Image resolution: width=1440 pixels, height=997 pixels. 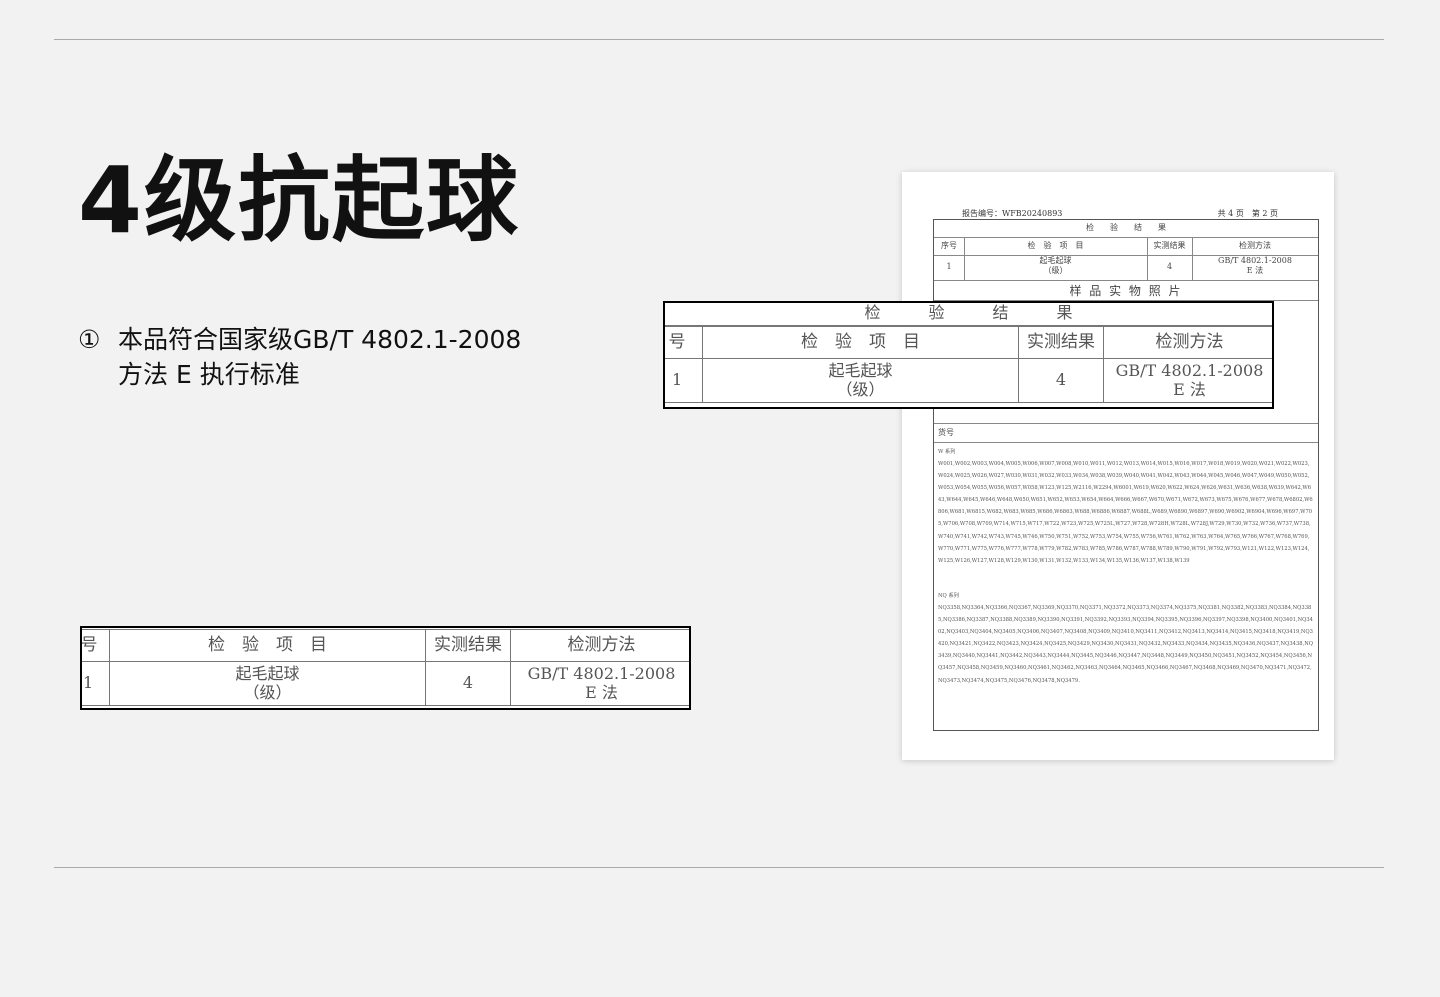 I want to click on report-header-seq: 序号, so click(x=949, y=245).